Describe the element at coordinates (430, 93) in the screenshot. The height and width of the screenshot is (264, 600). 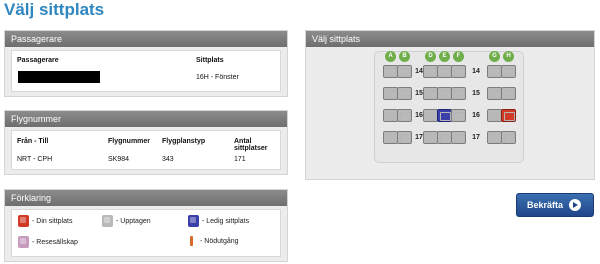
I see `seat-15d` at that location.